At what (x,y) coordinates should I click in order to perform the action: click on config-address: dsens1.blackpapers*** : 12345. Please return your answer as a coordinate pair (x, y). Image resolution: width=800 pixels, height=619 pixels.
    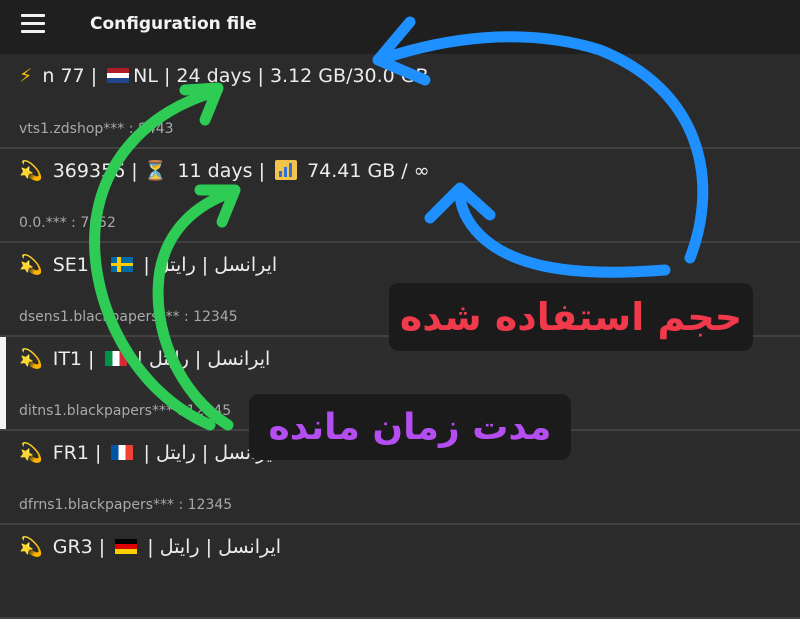
    Looking at the image, I should click on (128, 317).